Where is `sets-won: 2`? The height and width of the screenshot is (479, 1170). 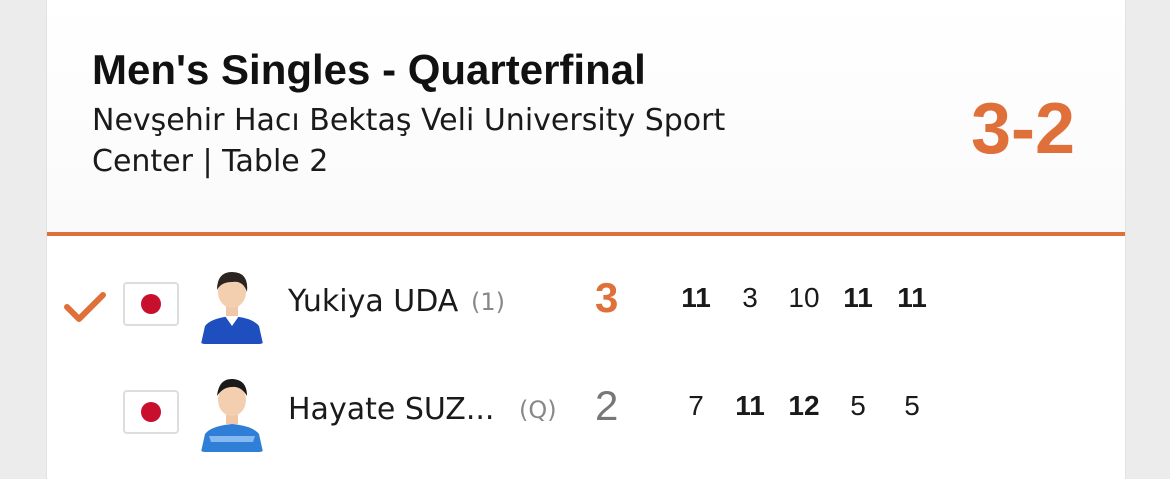 sets-won: 2 is located at coordinates (607, 405).